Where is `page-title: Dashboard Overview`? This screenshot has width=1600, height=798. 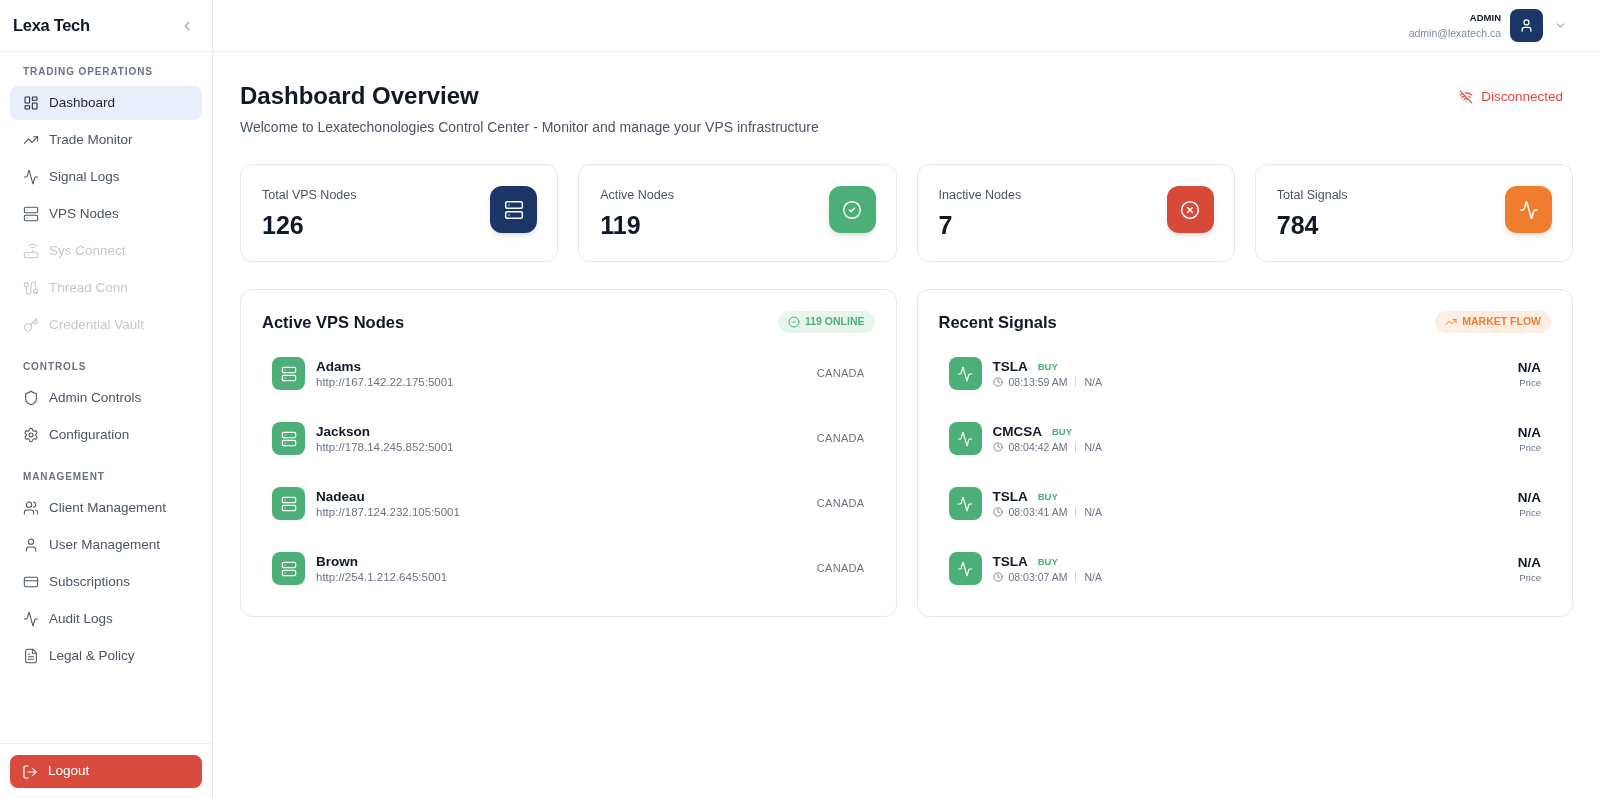 page-title: Dashboard Overview is located at coordinates (359, 96).